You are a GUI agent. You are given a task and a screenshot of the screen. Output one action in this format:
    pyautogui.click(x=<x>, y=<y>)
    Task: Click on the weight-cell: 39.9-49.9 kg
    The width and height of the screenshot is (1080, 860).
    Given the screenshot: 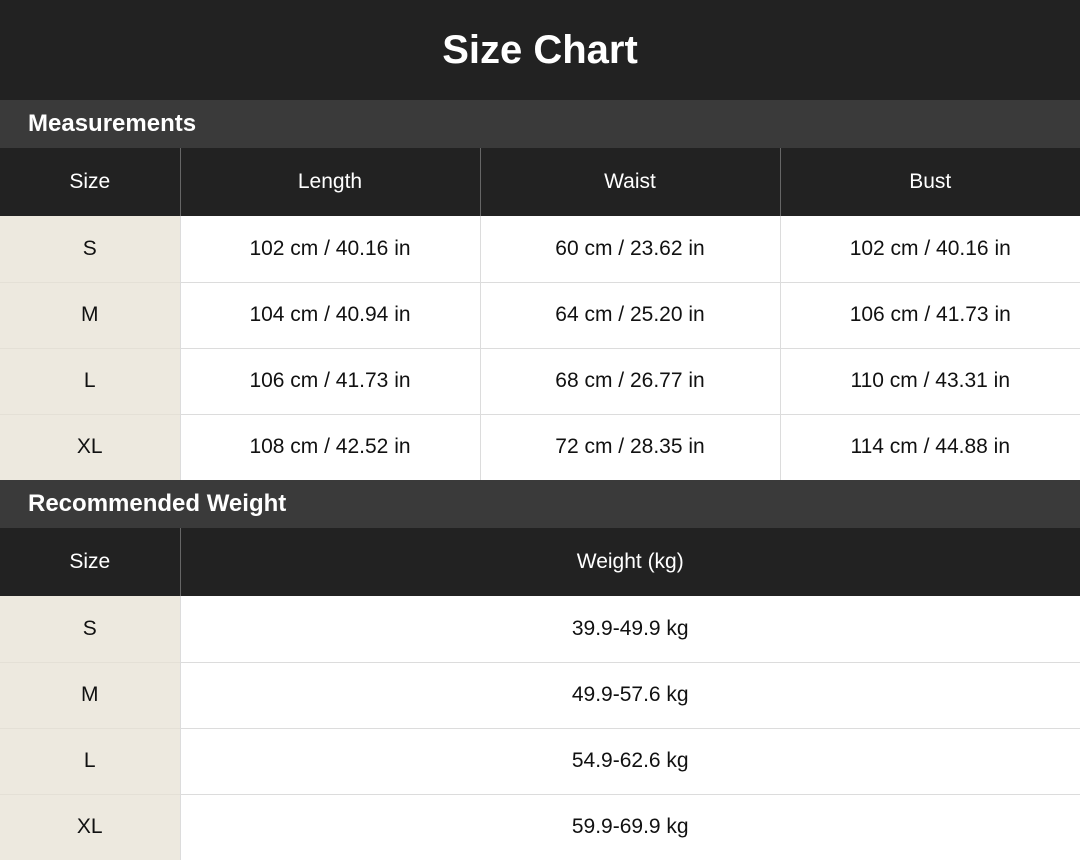 What is the action you would take?
    pyautogui.click(x=629, y=629)
    